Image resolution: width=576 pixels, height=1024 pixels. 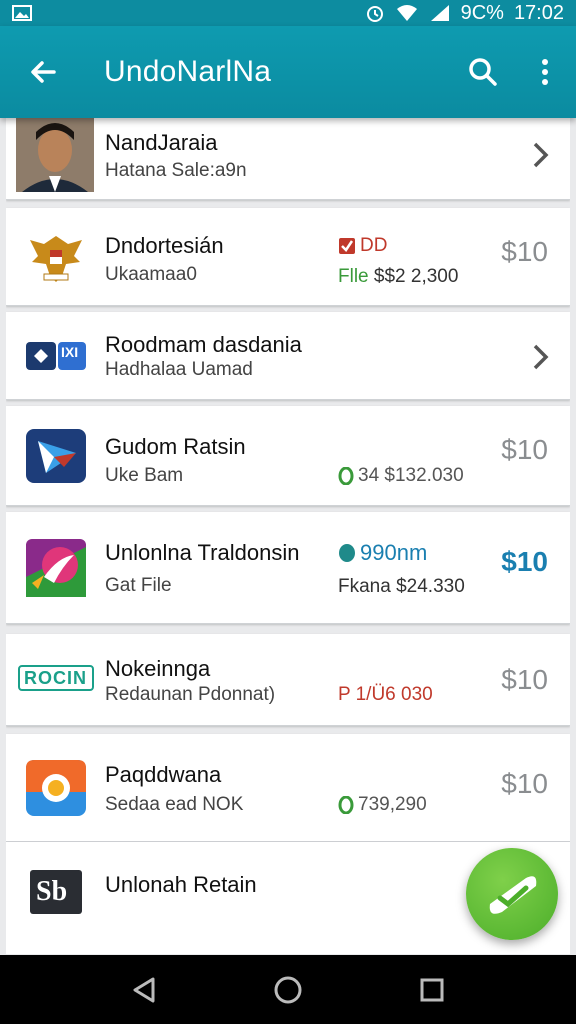 What do you see at coordinates (347, 246) in the screenshot?
I see `check-box-icon` at bounding box center [347, 246].